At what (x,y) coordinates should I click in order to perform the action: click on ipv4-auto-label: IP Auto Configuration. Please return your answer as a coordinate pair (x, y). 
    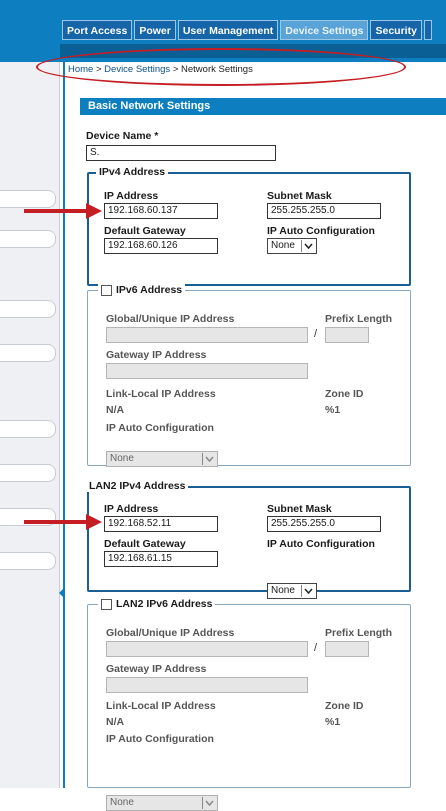
    Looking at the image, I should click on (321, 231).